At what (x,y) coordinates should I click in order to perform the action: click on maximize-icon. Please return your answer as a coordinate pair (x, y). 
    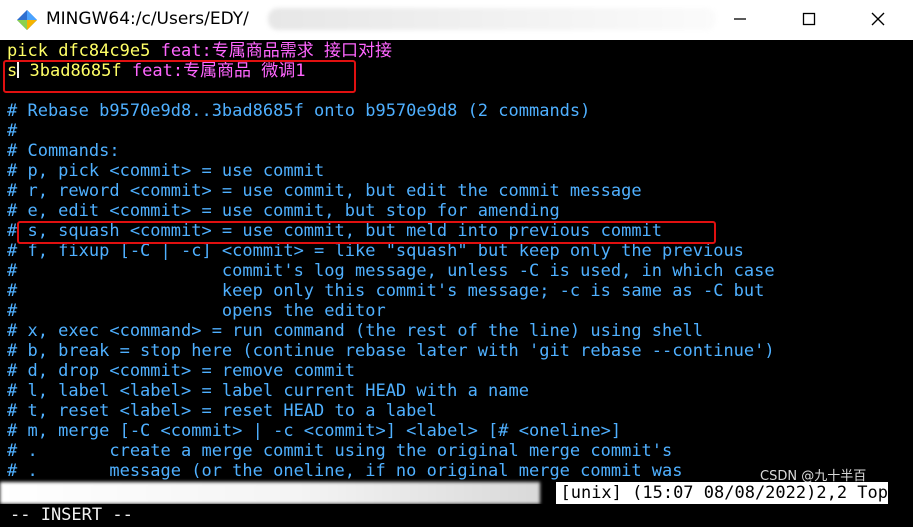
    Looking at the image, I should click on (809, 20).